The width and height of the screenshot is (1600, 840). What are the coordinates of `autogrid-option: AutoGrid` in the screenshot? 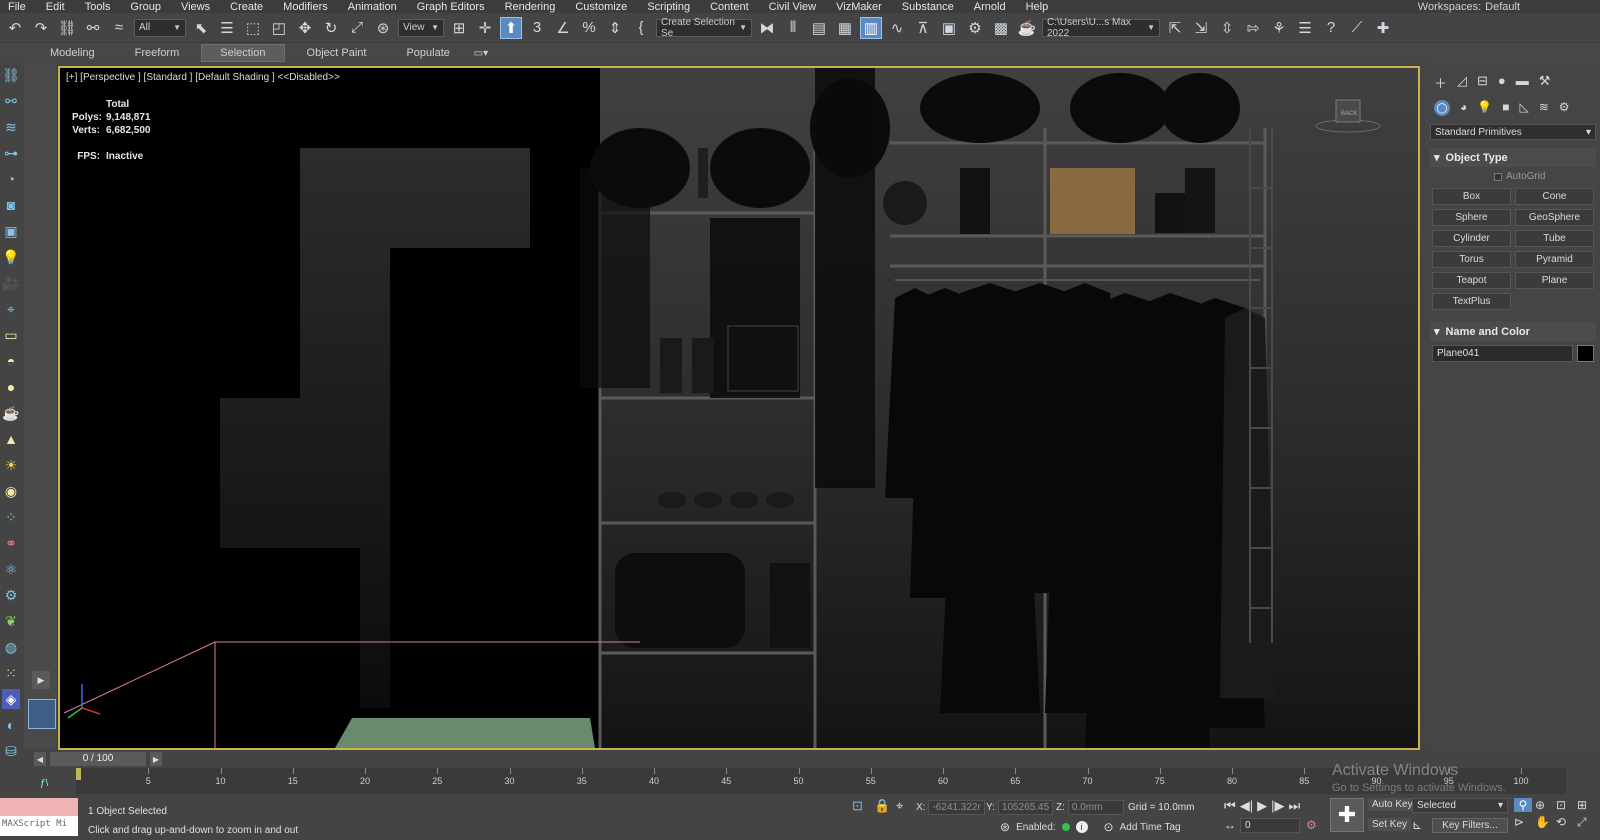 It's located at (1513, 175).